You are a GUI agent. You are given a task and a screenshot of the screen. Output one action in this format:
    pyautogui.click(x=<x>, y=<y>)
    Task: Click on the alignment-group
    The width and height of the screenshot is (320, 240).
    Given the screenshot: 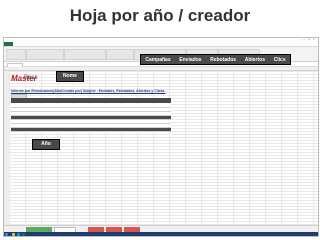 What is the action you would take?
    pyautogui.click(x=85, y=54)
    